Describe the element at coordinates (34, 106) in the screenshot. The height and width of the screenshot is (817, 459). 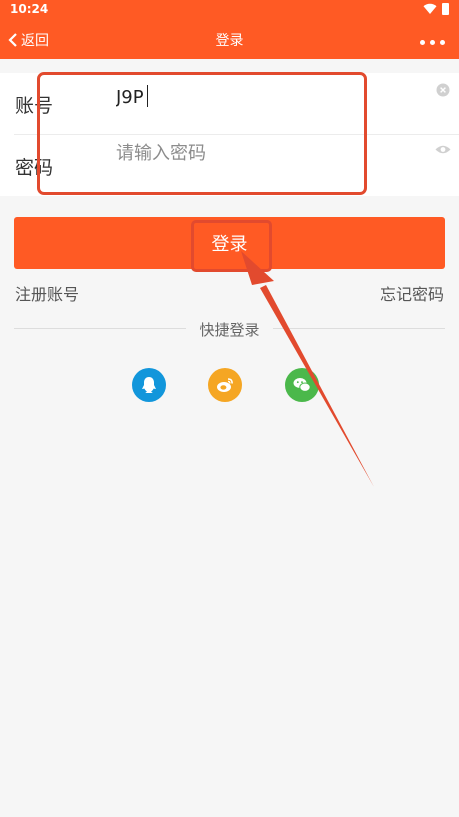
I see `account-label: 账号` at that location.